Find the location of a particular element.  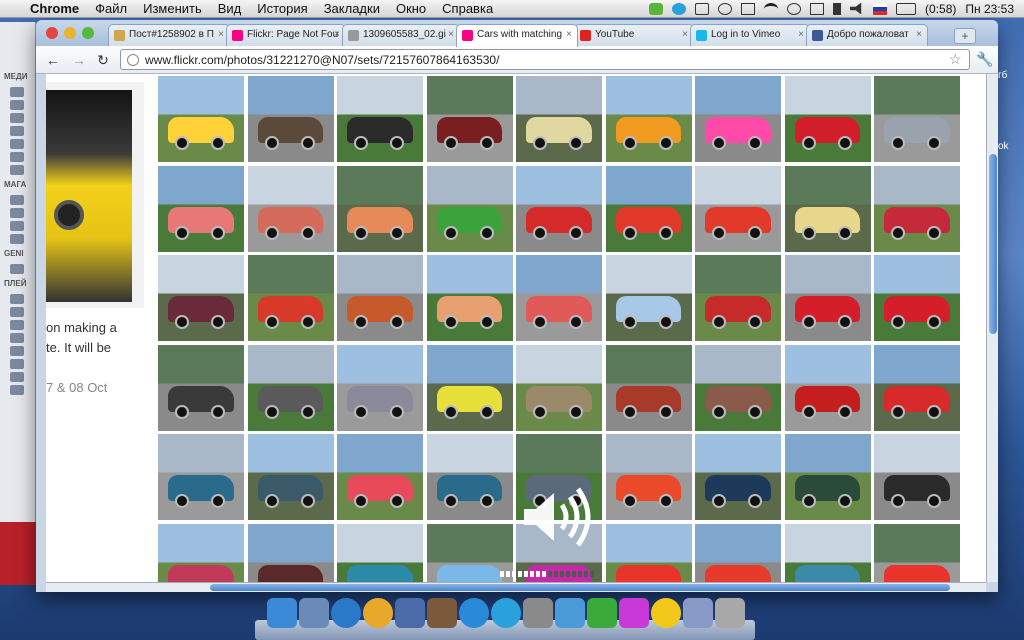

accessibility-icon is located at coordinates (725, 8).